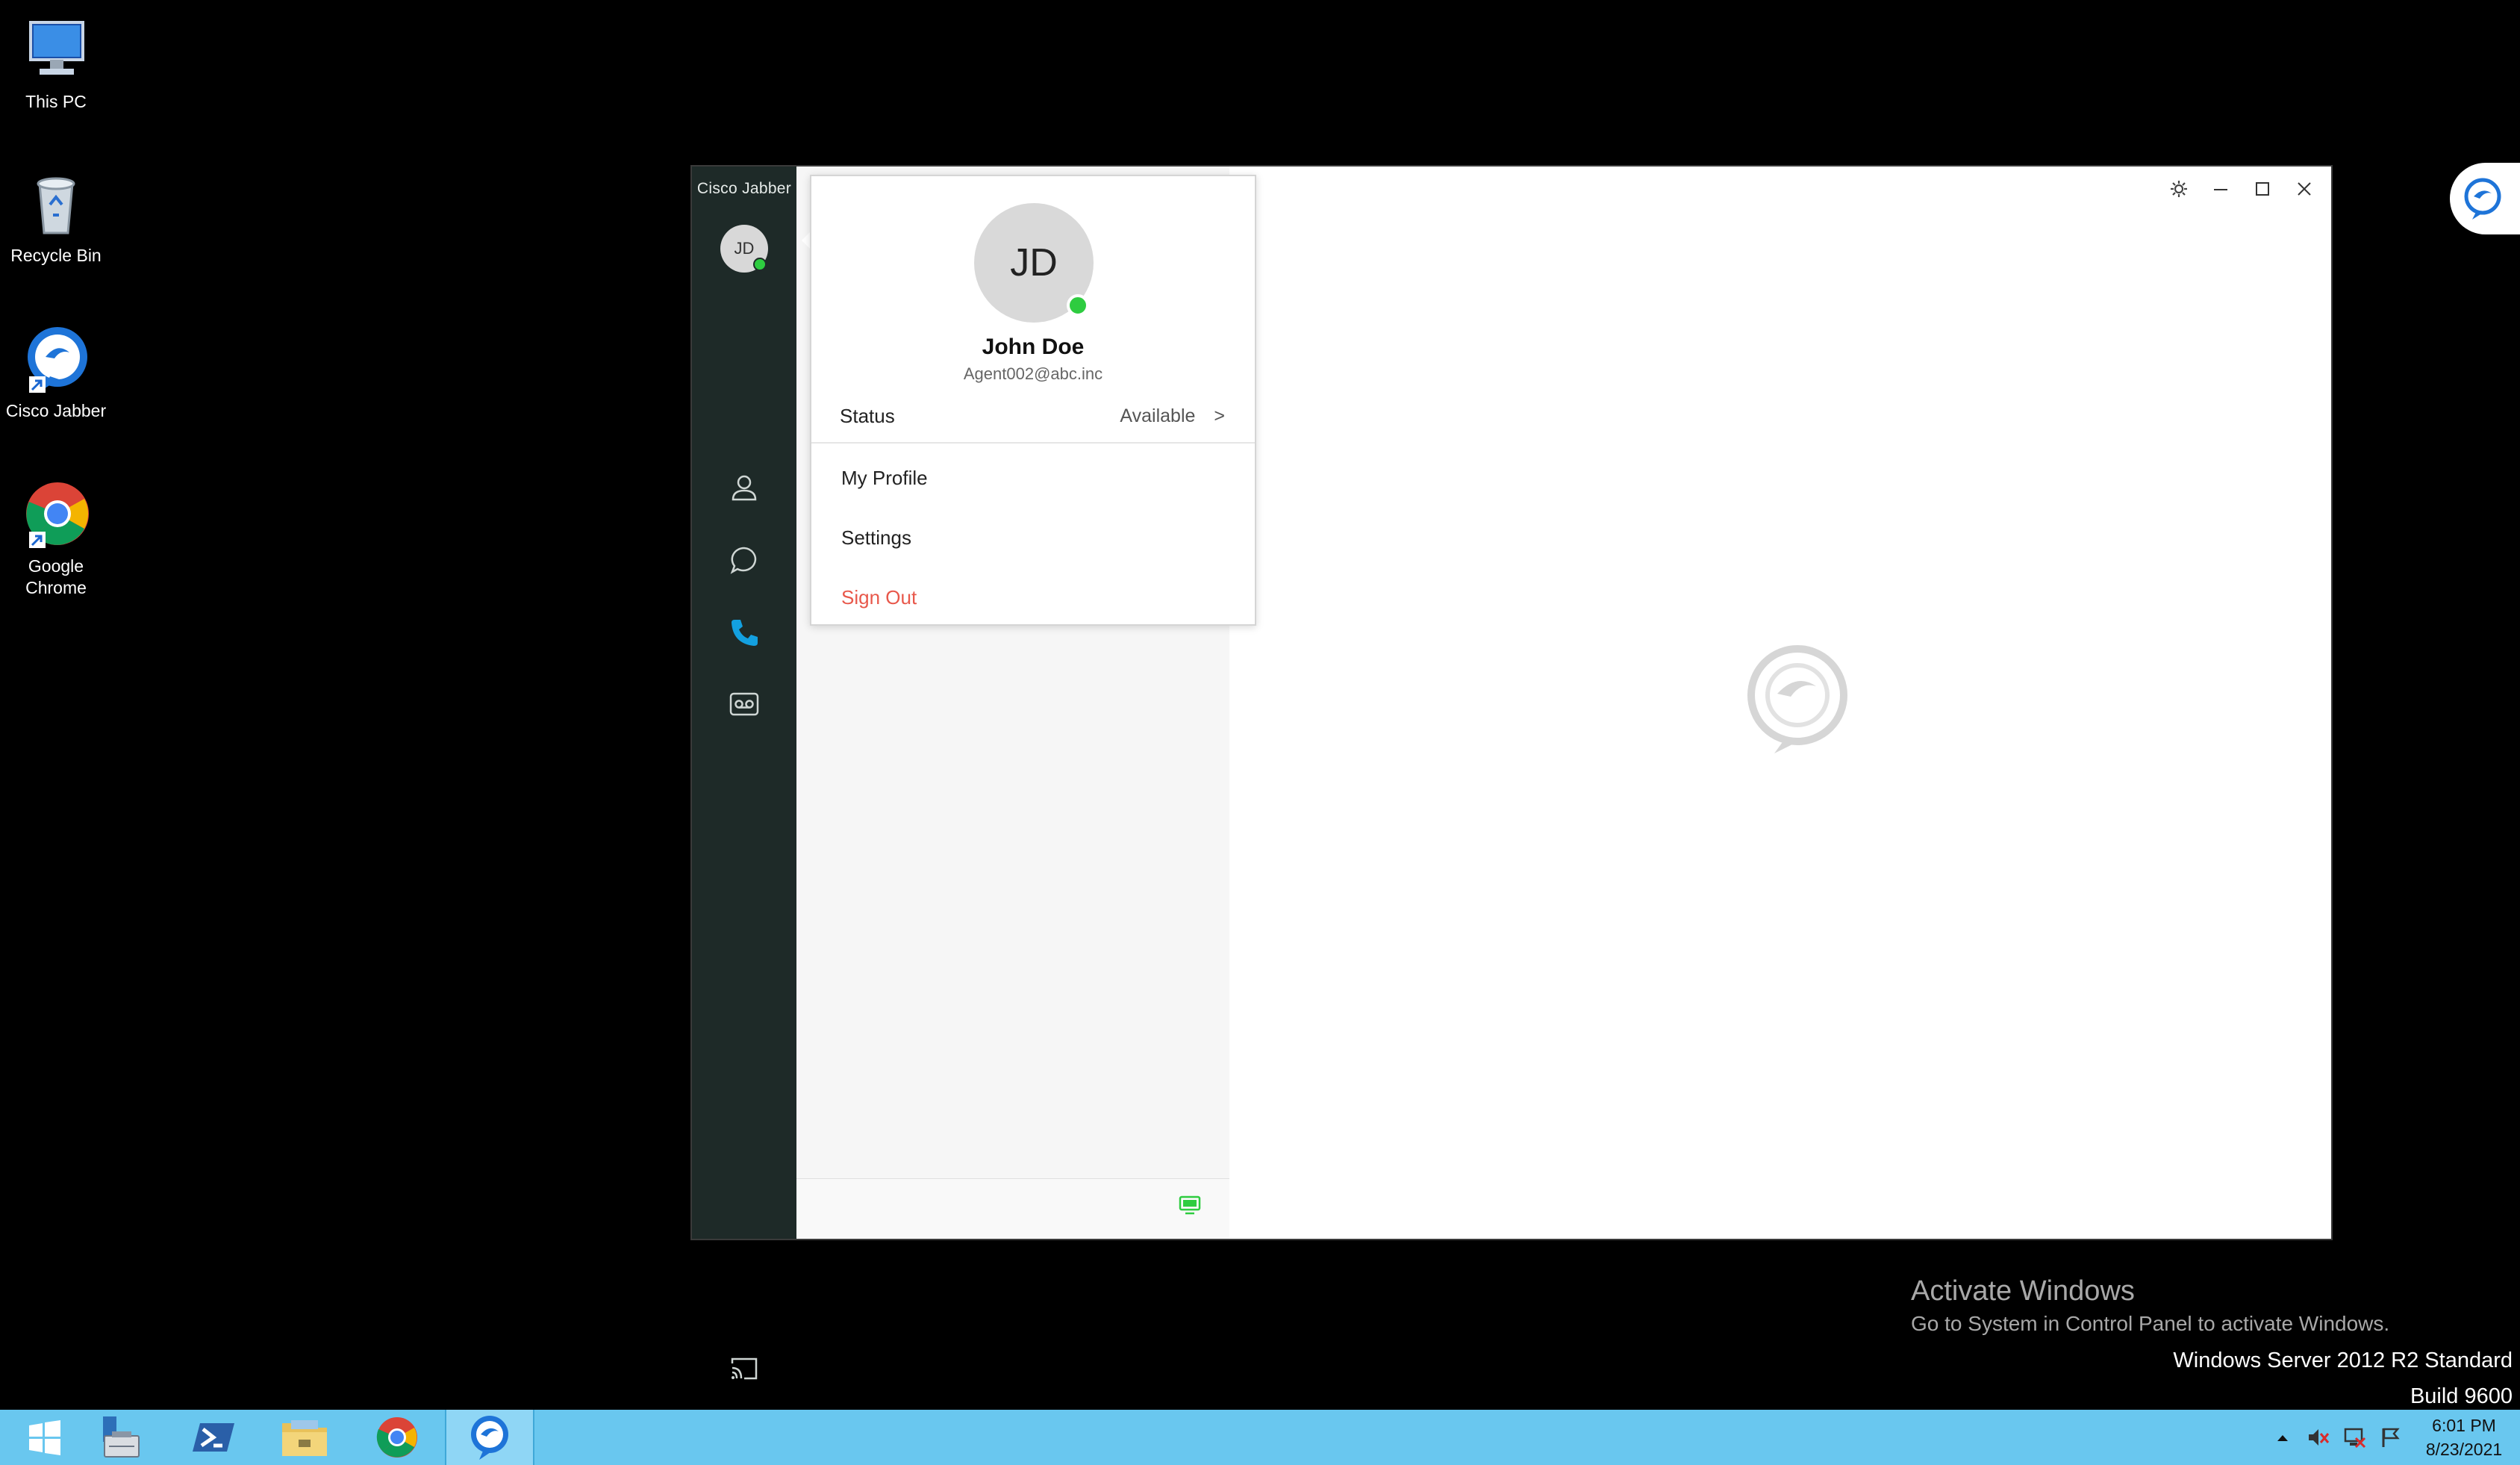 The height and width of the screenshot is (1465, 2520). I want to click on avatar-initials: JD, so click(744, 248).